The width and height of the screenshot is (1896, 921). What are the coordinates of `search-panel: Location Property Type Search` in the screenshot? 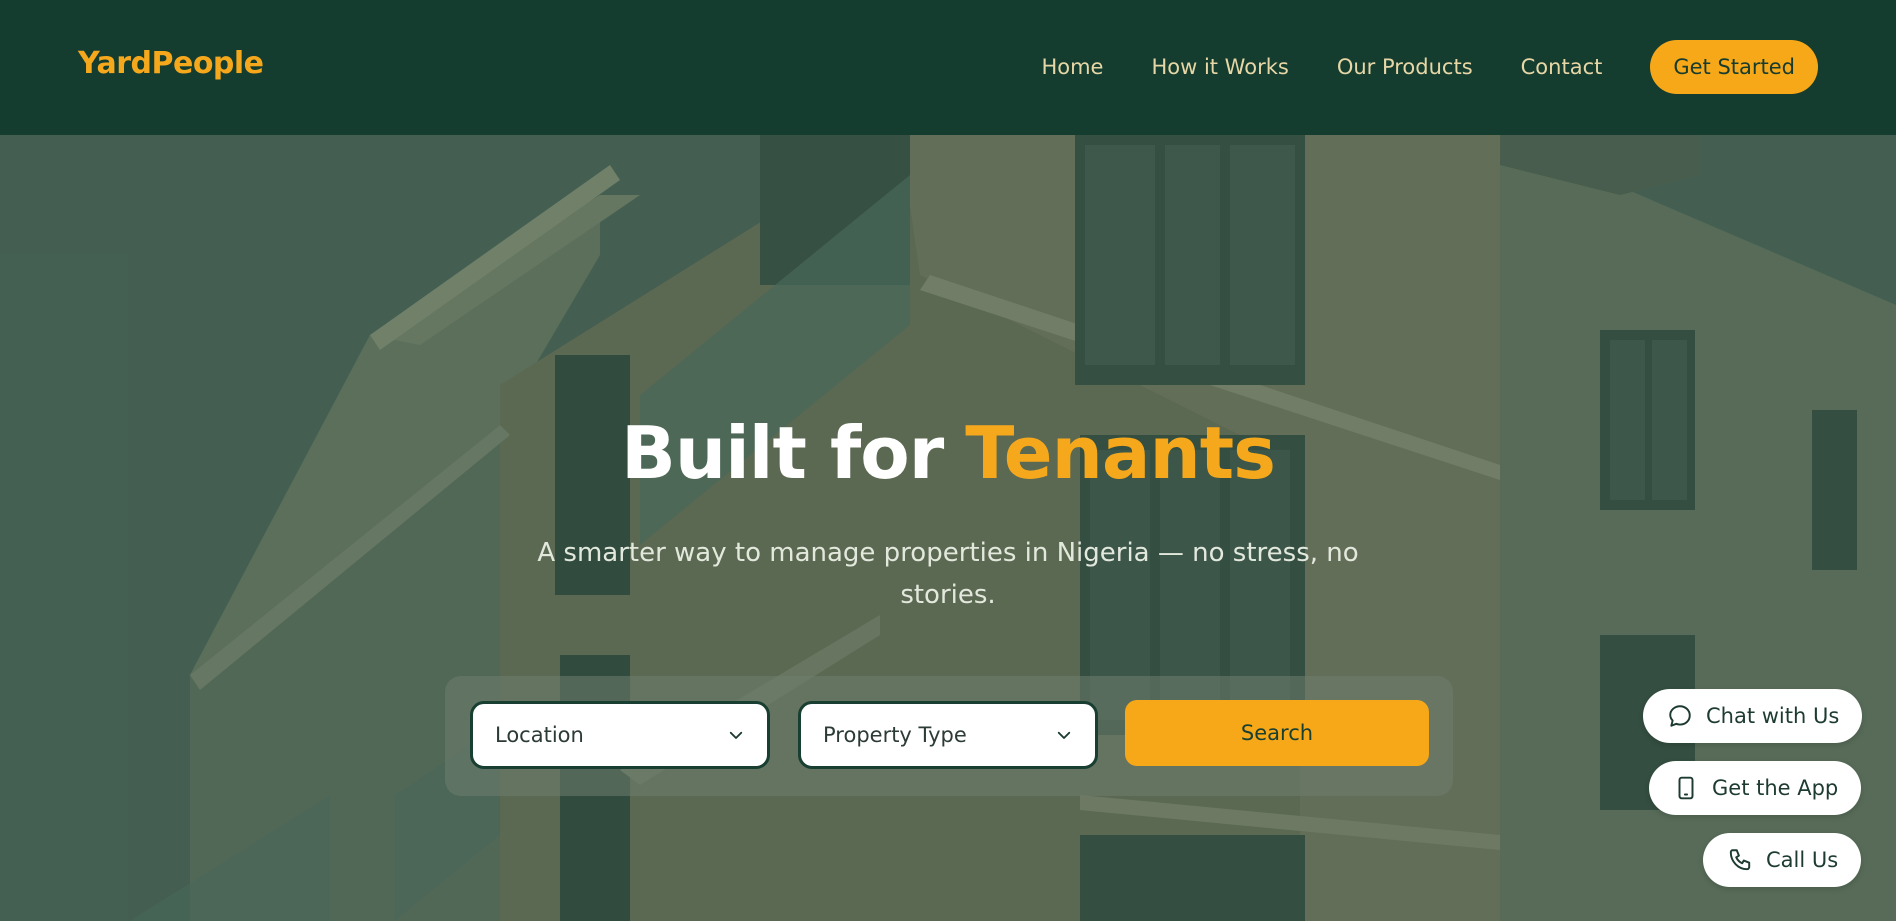 It's located at (949, 736).